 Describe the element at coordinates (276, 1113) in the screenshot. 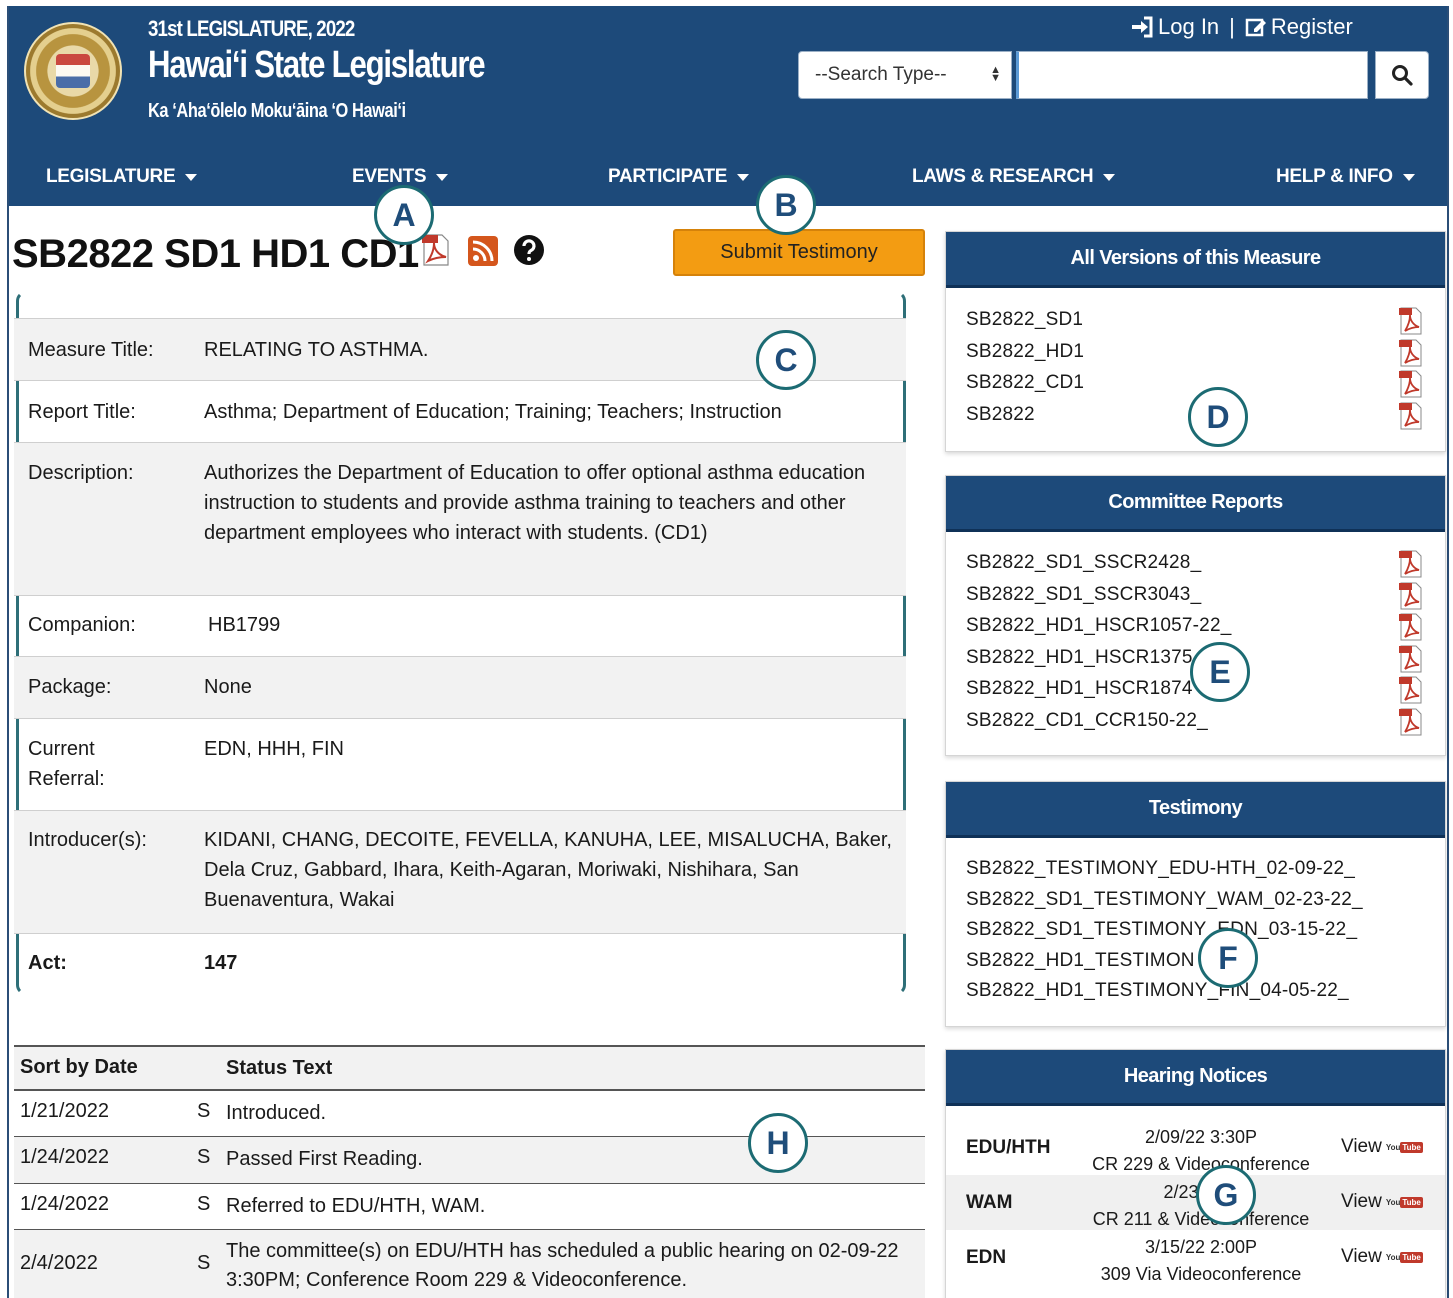

I see `status-text: Introduced.` at that location.